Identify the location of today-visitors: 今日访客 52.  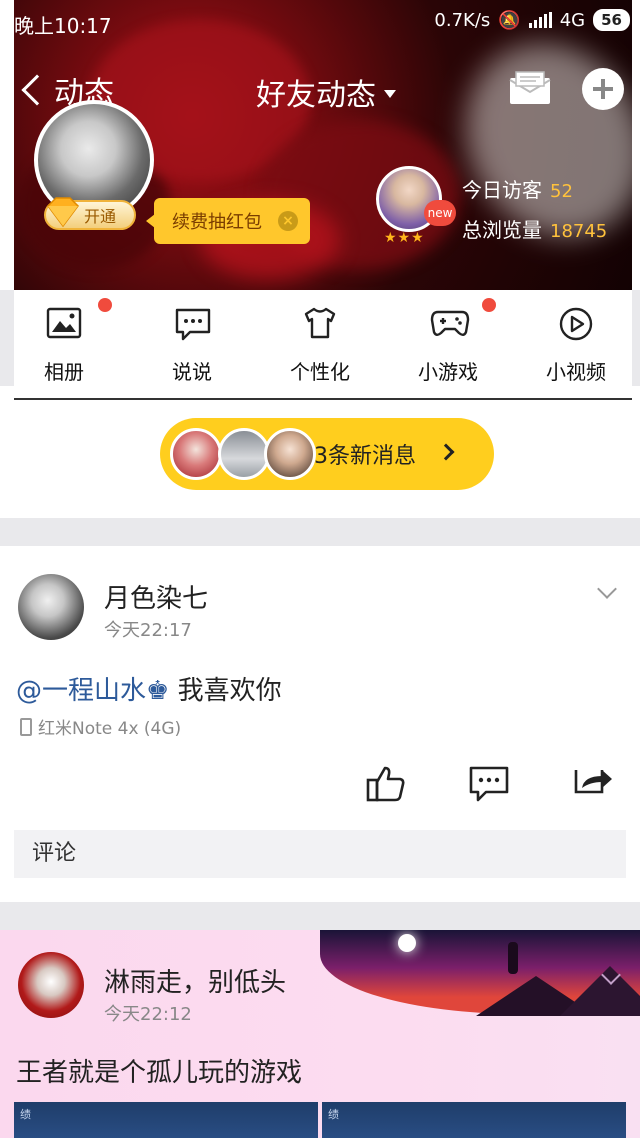
(517, 188).